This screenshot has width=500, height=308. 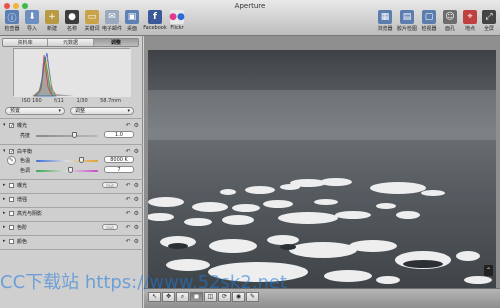 What do you see at coordinates (385, 29) in the screenshot?
I see `toolbar-label: 浏览器` at bounding box center [385, 29].